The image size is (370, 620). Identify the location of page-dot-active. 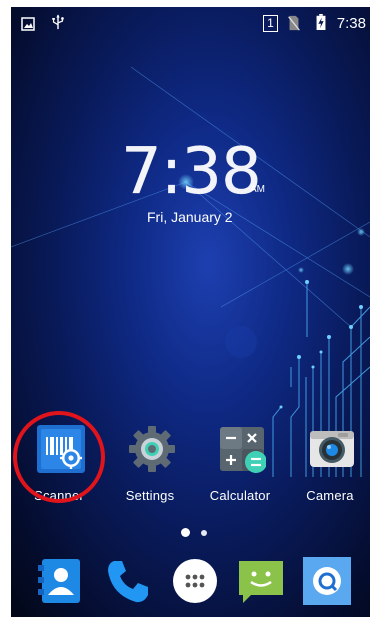
(185, 532).